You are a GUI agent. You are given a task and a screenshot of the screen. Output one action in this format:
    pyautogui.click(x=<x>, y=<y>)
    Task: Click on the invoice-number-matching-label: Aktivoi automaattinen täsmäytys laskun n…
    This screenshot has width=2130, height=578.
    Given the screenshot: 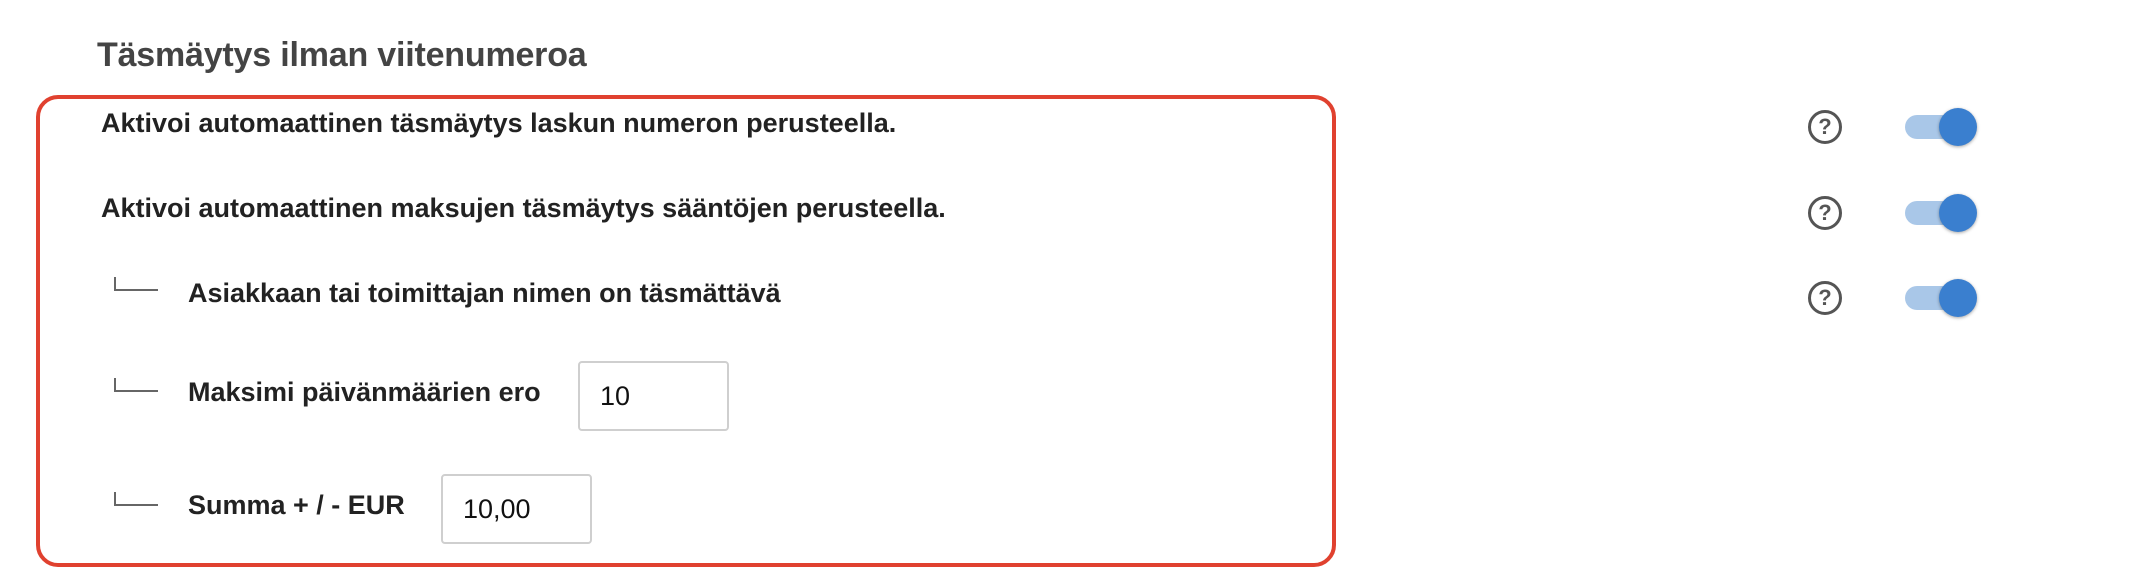 What is the action you would take?
    pyautogui.click(x=499, y=123)
    